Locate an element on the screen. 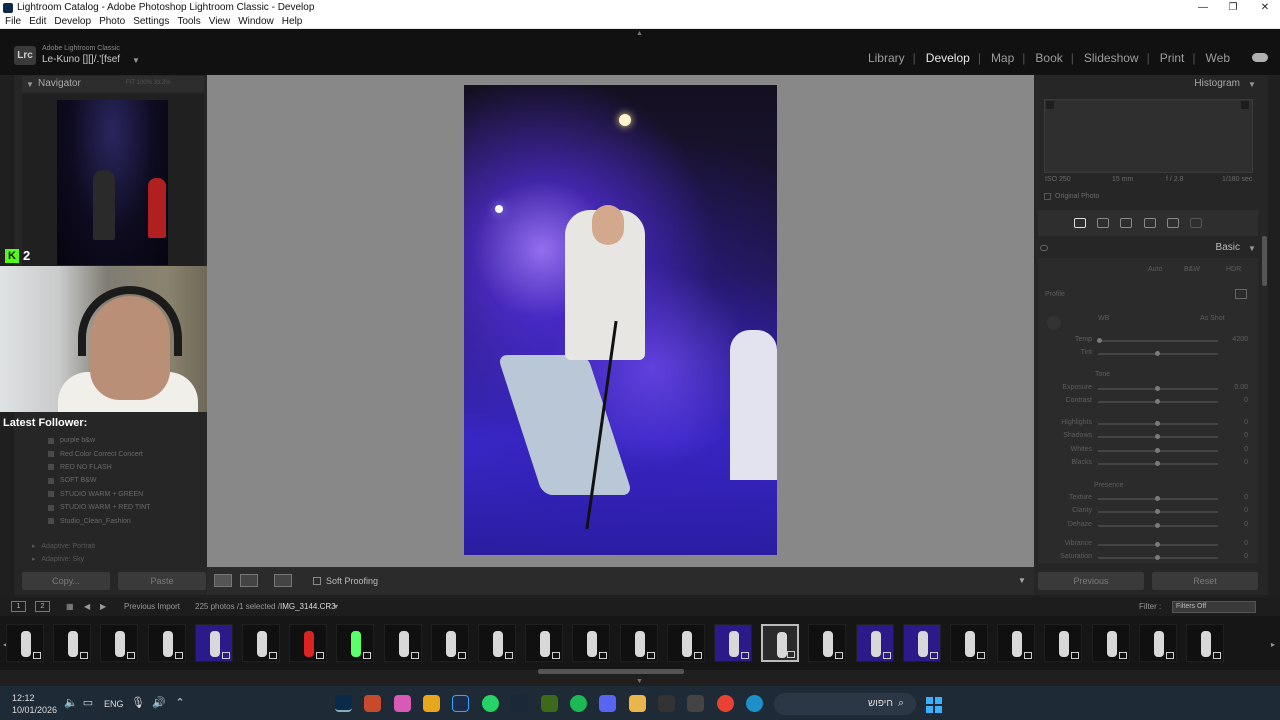 This screenshot has height=720, width=1280. yy-compare-button is located at coordinates (283, 580).